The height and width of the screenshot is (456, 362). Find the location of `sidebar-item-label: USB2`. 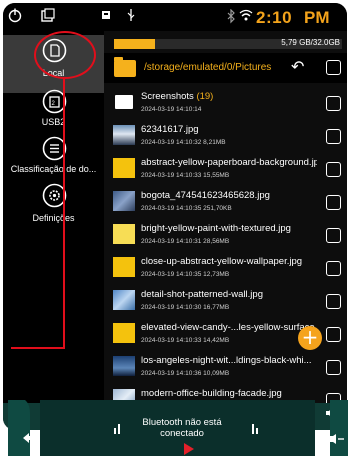

sidebar-item-label: USB2 is located at coordinates (53, 122).